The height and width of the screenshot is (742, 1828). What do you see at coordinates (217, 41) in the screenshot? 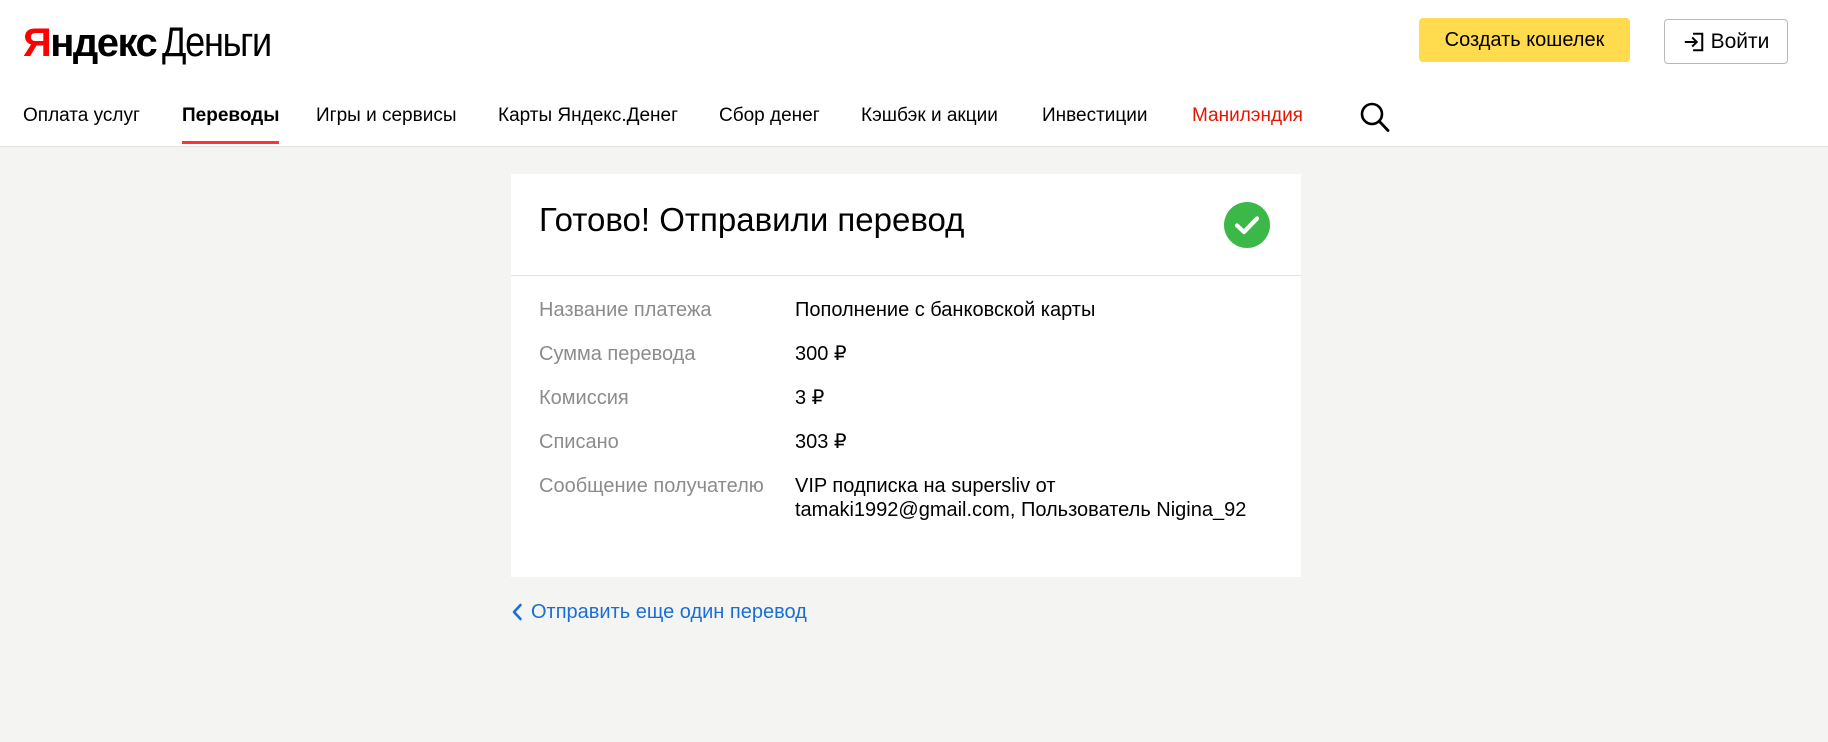
I see `logo-product: Деньги` at bounding box center [217, 41].